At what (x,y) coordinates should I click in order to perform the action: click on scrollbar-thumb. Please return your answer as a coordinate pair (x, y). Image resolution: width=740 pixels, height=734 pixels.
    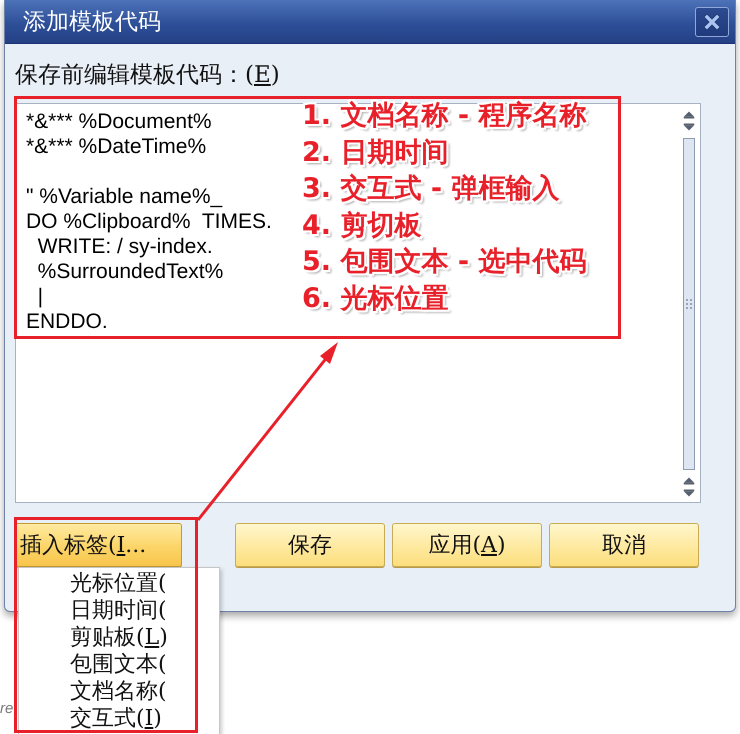
    Looking at the image, I should click on (689, 304).